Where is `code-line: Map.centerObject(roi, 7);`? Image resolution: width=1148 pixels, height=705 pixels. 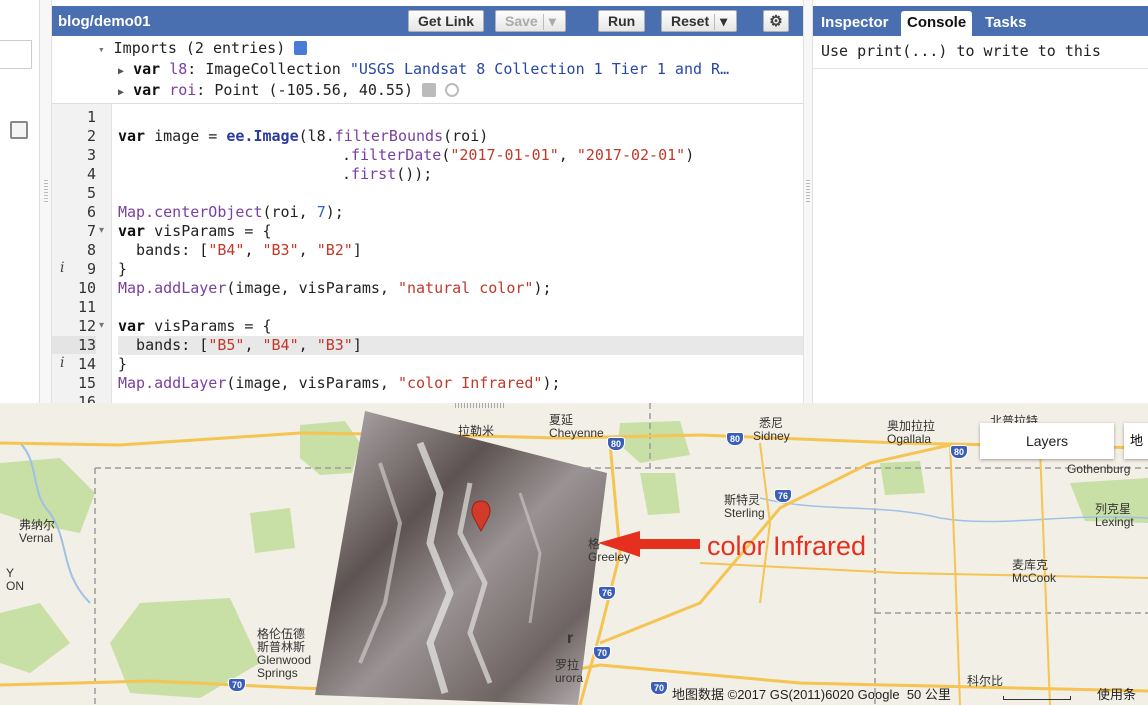
code-line: Map.centerObject(roi, 7); is located at coordinates (231, 212).